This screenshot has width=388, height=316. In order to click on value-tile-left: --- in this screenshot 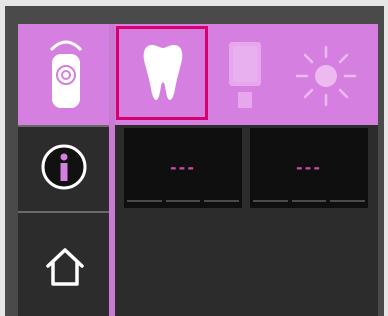, I will do `click(183, 168)`.